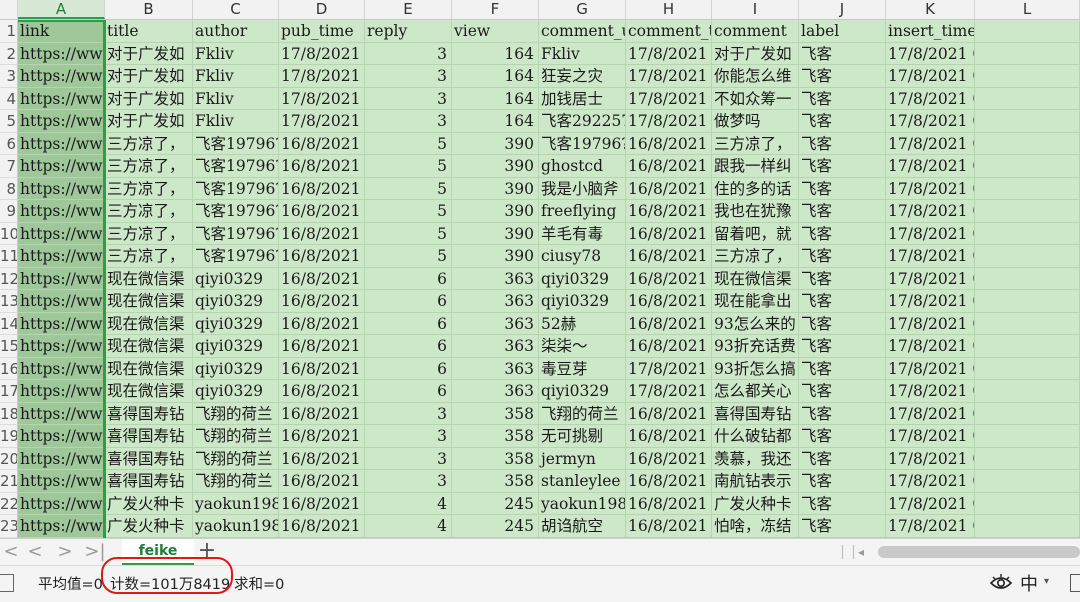 This screenshot has width=1080, height=602. Describe the element at coordinates (1027, 9) in the screenshot. I see `column-header-l: L` at that location.